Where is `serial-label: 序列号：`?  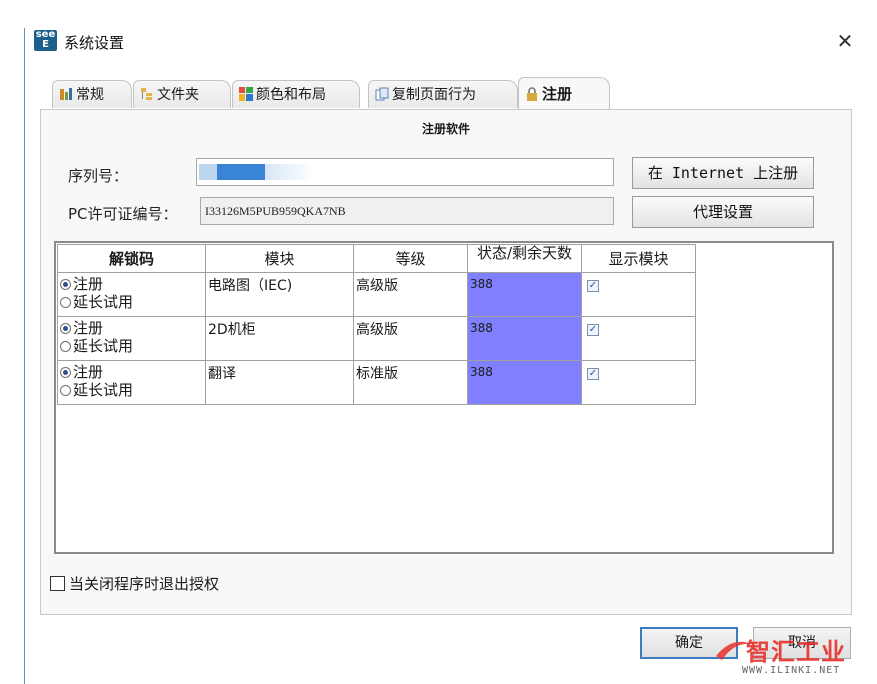
serial-label: 序列号： is located at coordinates (98, 176).